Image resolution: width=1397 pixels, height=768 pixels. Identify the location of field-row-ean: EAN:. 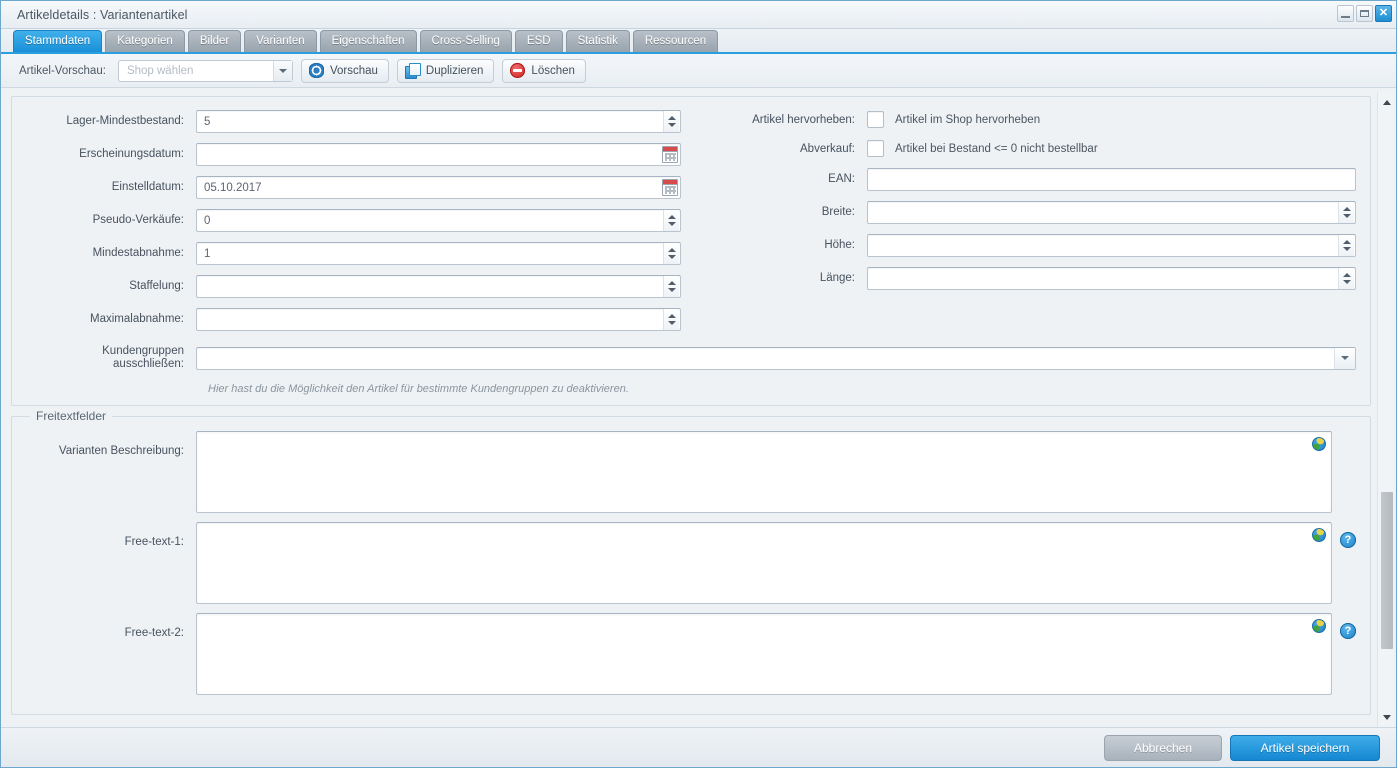
(1026, 179).